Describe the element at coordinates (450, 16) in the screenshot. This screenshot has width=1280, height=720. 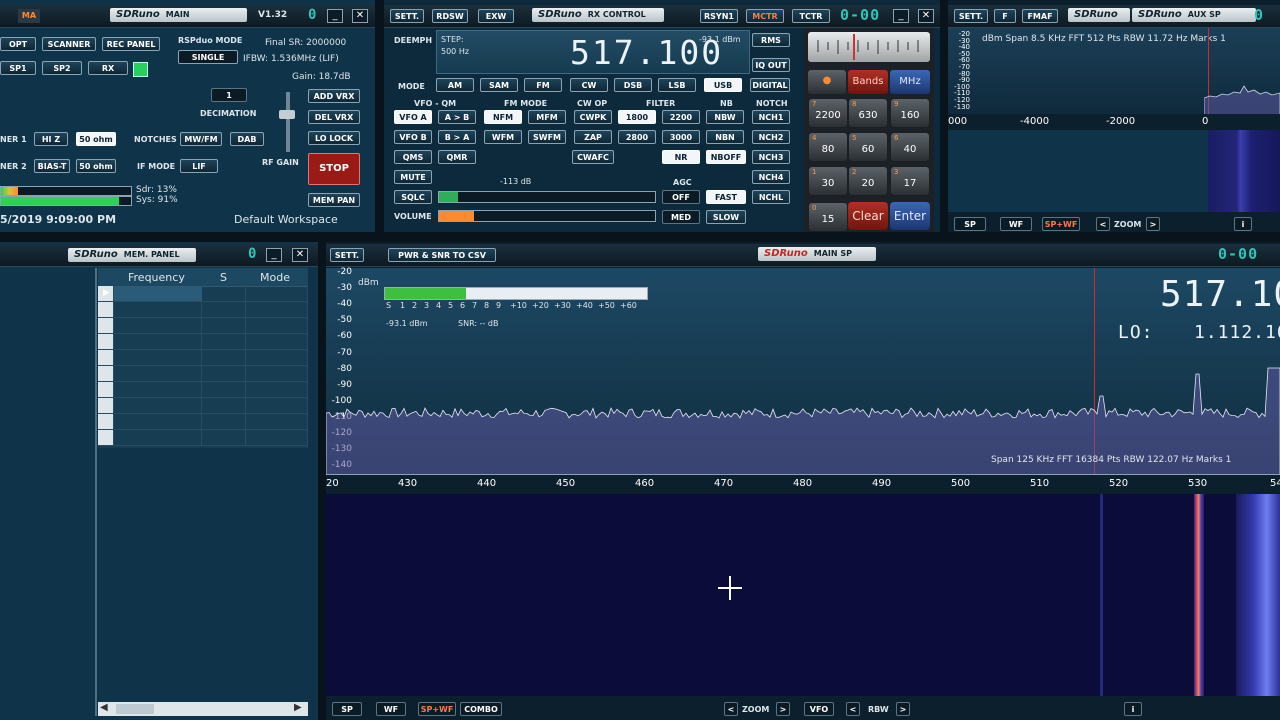
I see `rdsw-button: RDSW` at that location.